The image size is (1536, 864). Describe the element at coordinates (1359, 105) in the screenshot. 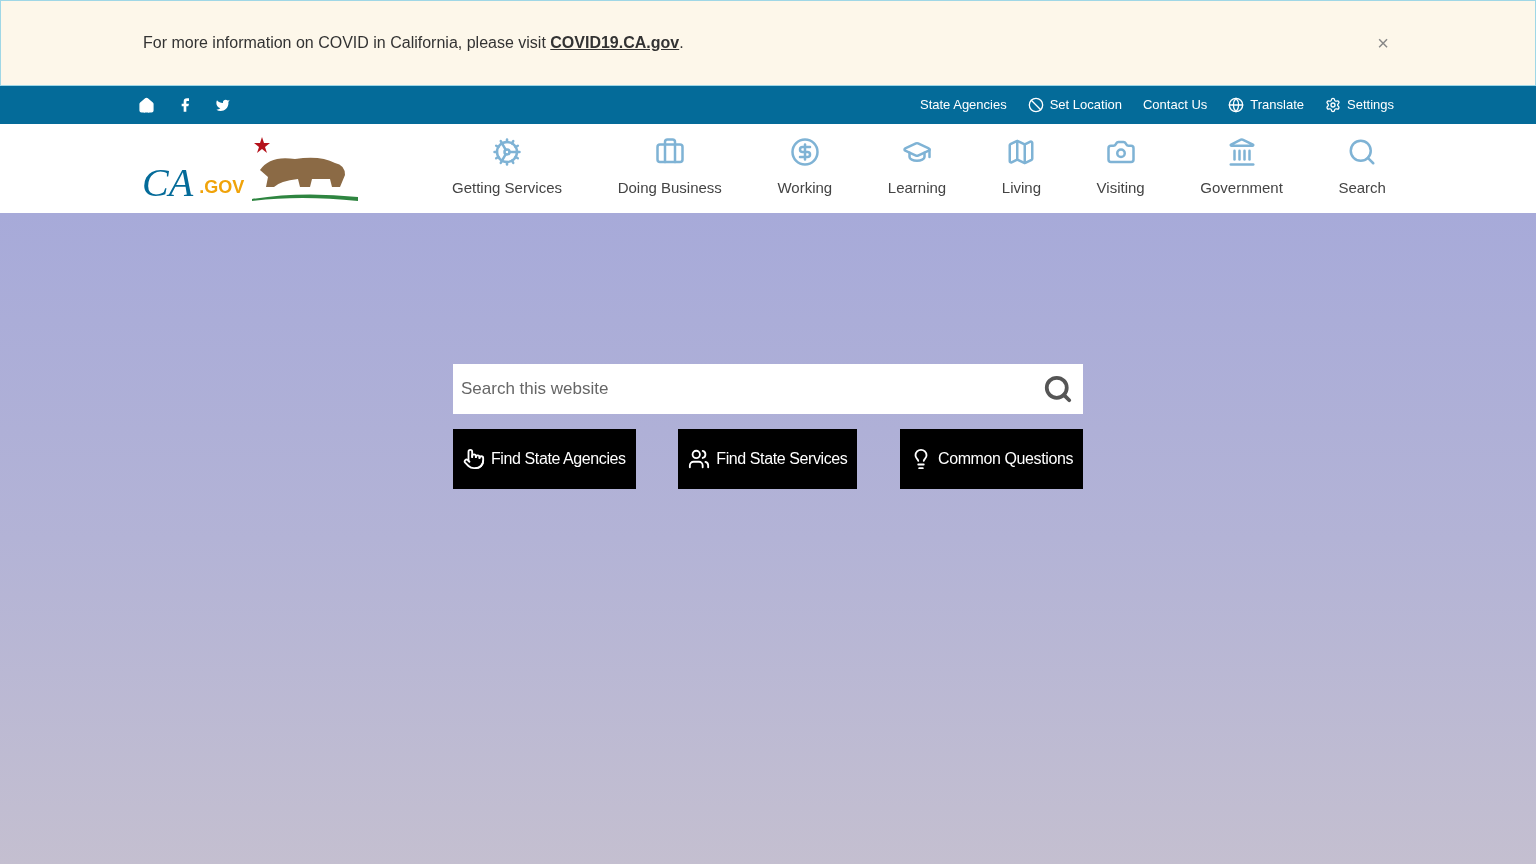

I see `utility-link: Settings` at that location.